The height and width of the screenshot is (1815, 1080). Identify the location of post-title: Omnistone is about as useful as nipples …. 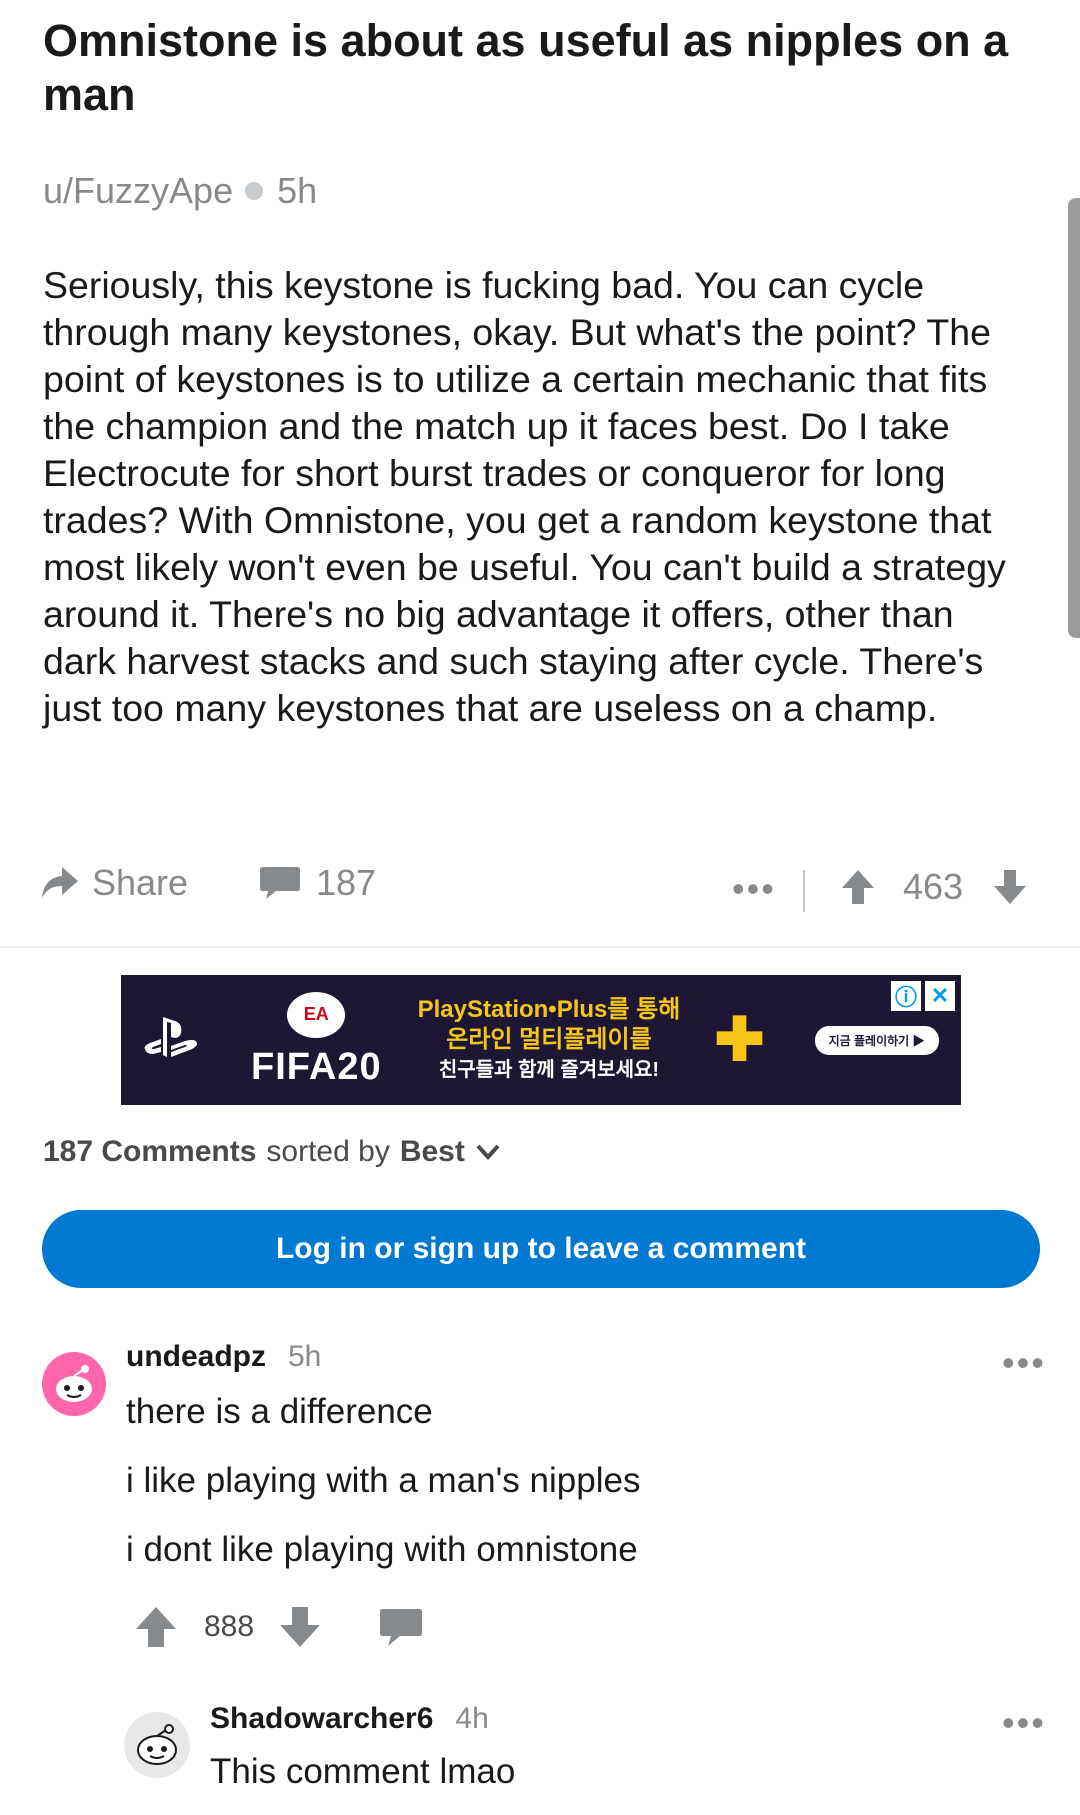
(526, 67).